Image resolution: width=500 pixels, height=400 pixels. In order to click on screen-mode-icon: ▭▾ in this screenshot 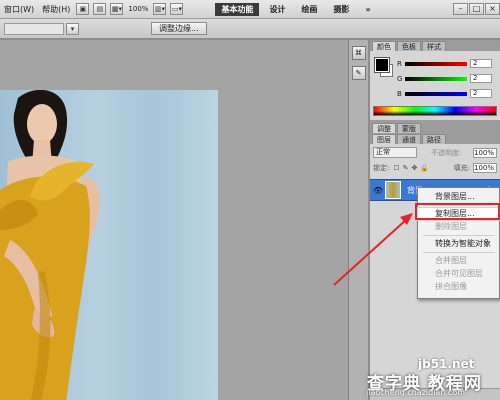, I will do `click(177, 9)`.